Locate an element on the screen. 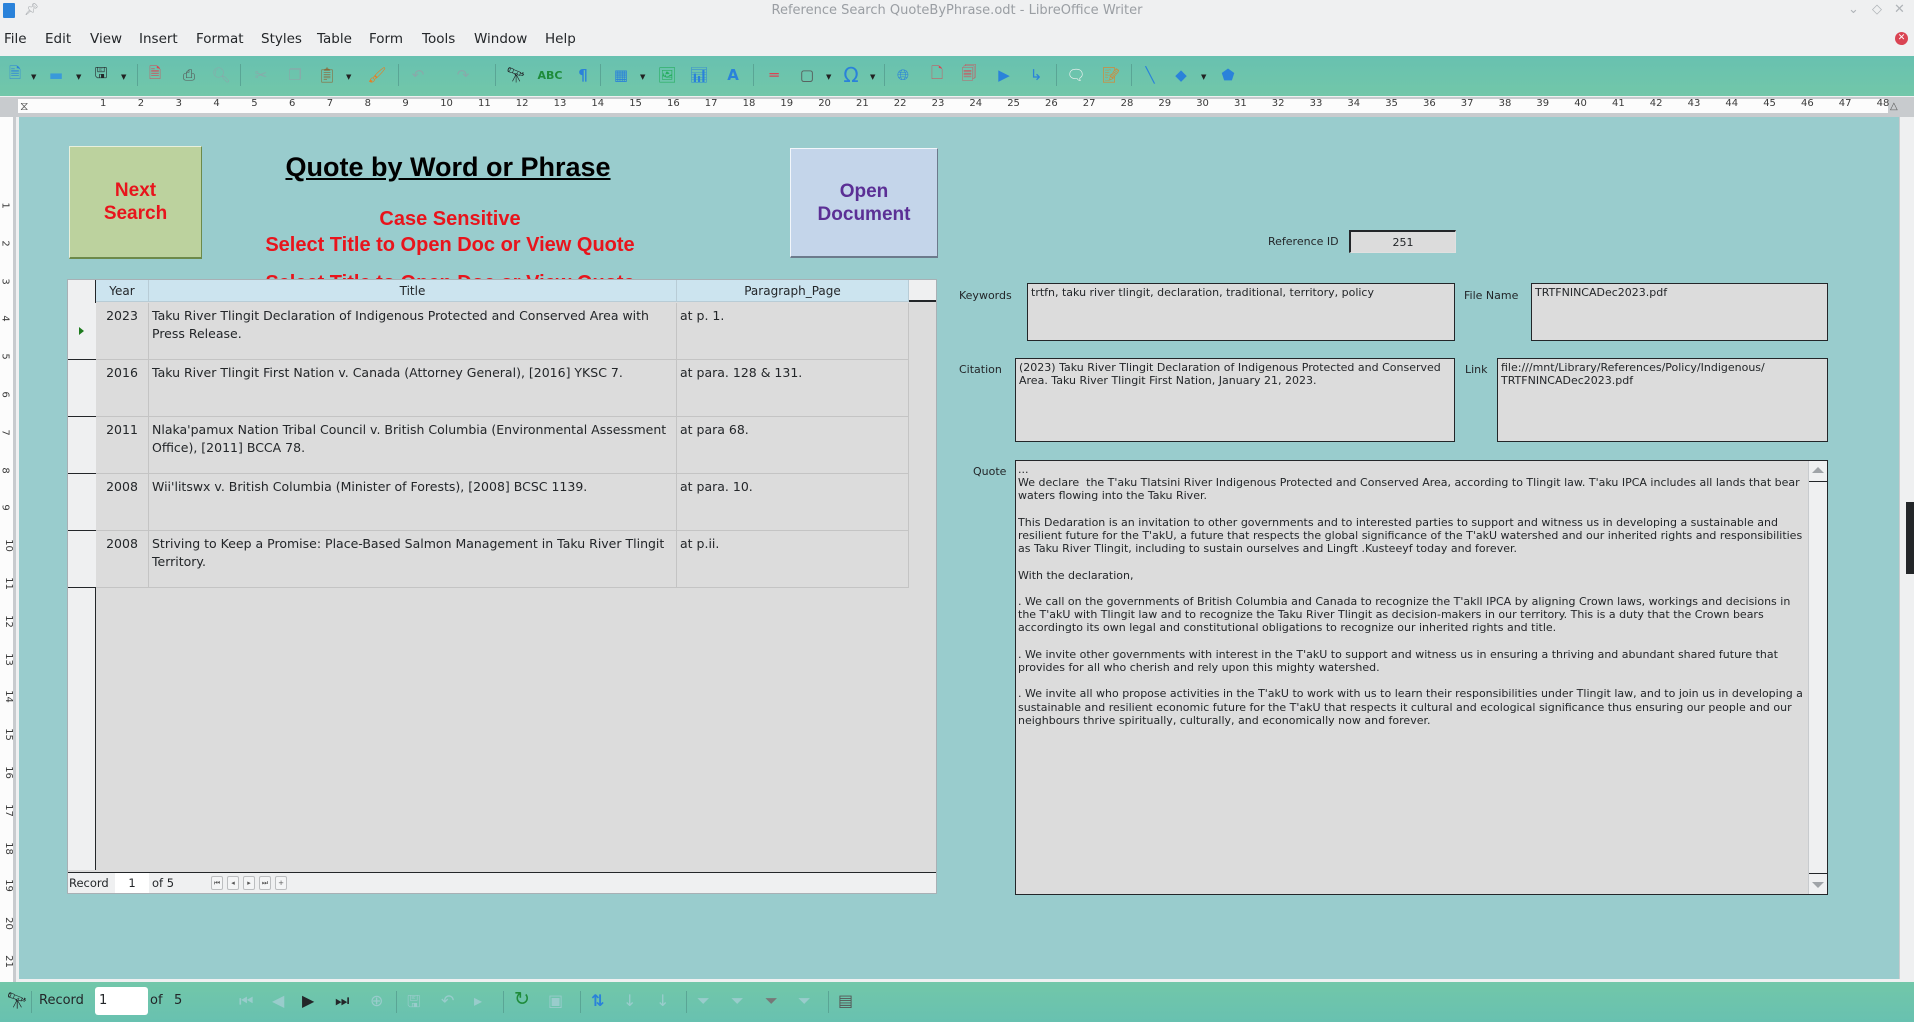 The height and width of the screenshot is (1022, 1914). open-document-button: Open Document is located at coordinates (864, 203).